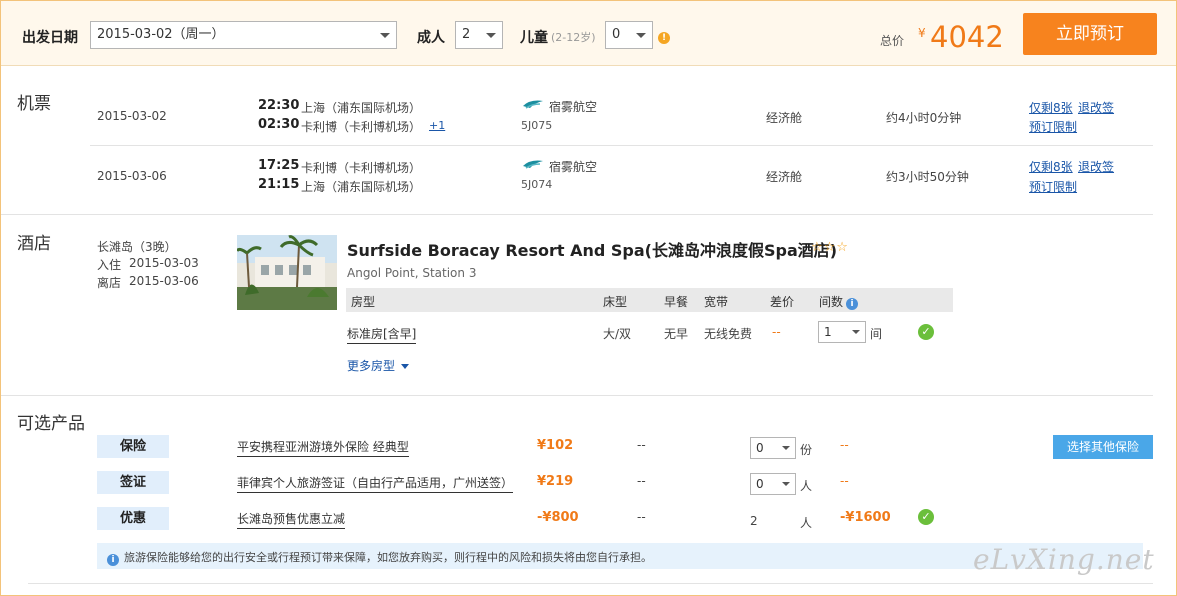  I want to click on child-value: 0, so click(616, 34).